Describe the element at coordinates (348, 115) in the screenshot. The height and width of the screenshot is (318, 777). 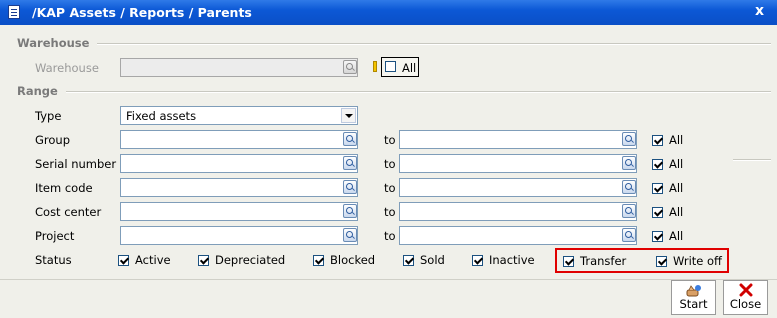
I see `chevron-down-icon` at that location.